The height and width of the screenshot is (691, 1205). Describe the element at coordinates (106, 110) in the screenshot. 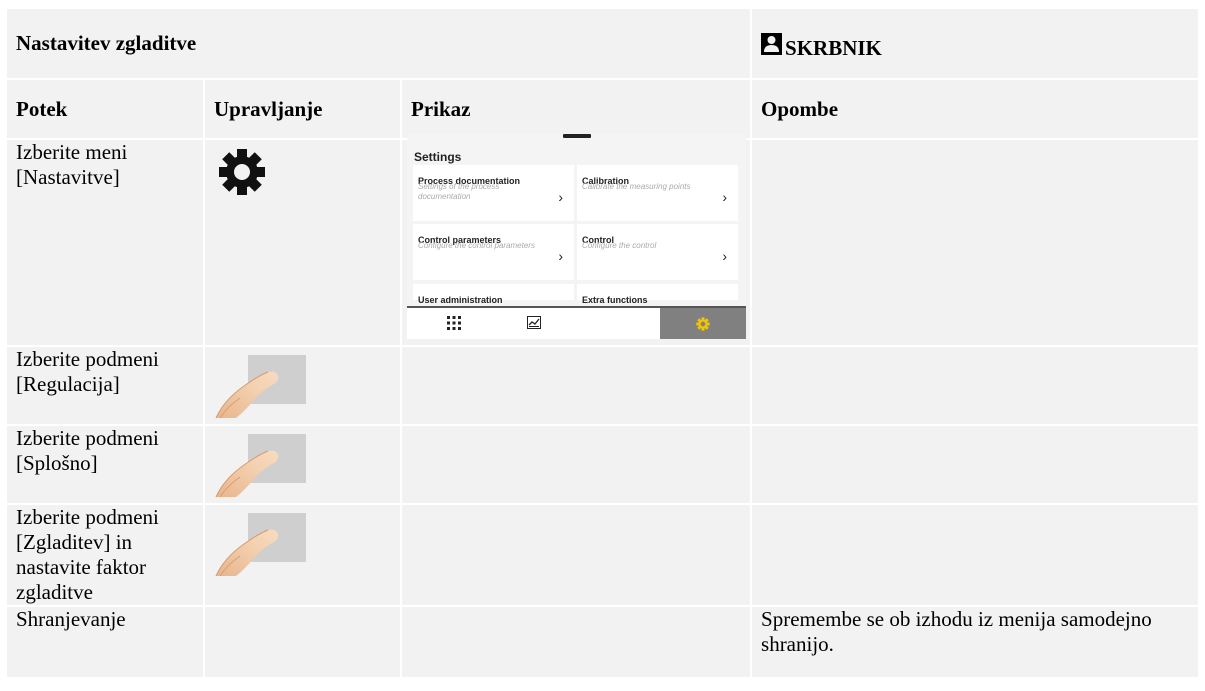

I see `col-header-potek: Potek` at that location.